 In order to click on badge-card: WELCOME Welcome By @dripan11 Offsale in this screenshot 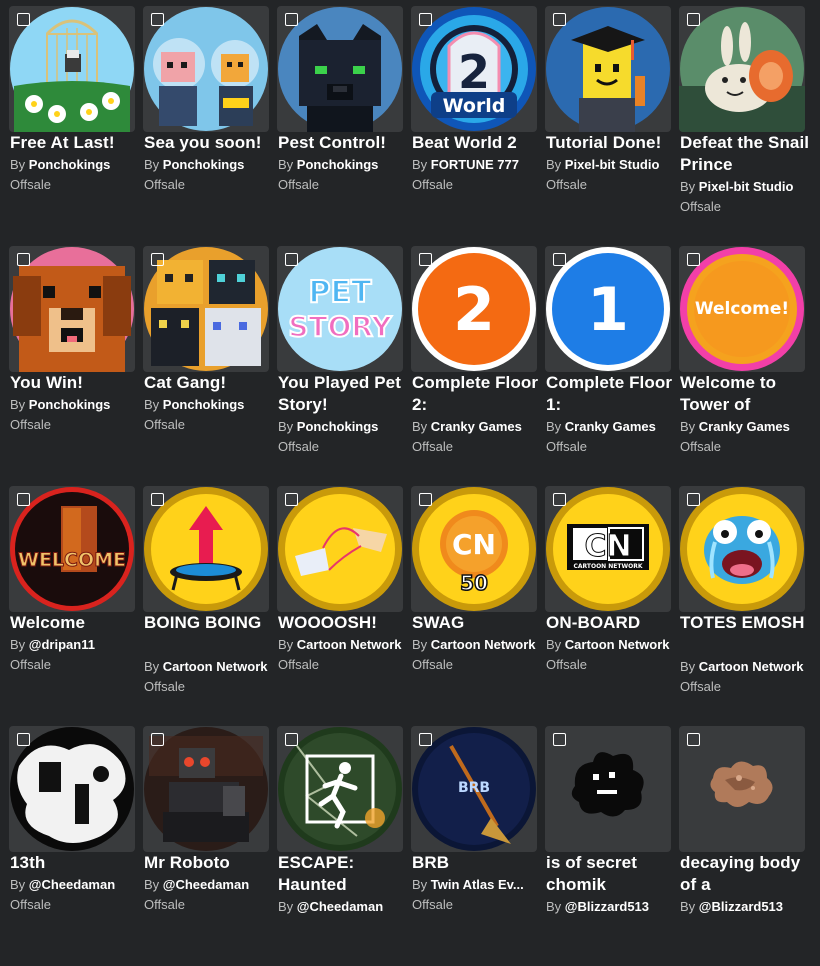, I will do `click(72, 601)`.